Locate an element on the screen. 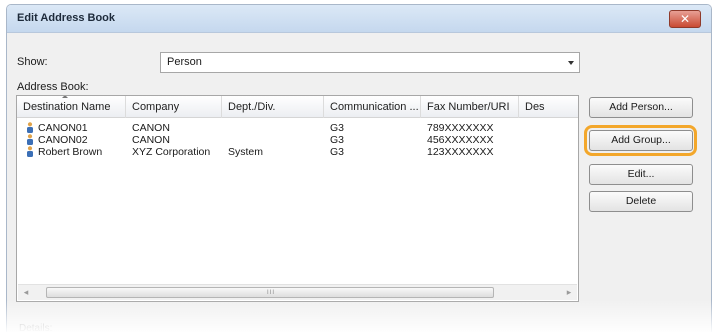 The width and height of the screenshot is (718, 332). column-header-destination-name: Destination Name is located at coordinates (71, 107).